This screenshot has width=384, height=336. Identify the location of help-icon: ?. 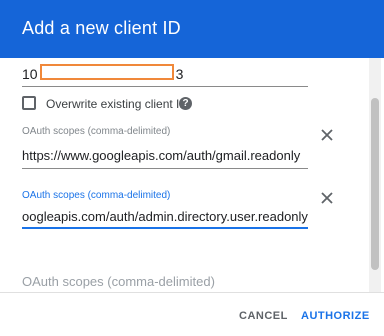
(185, 103).